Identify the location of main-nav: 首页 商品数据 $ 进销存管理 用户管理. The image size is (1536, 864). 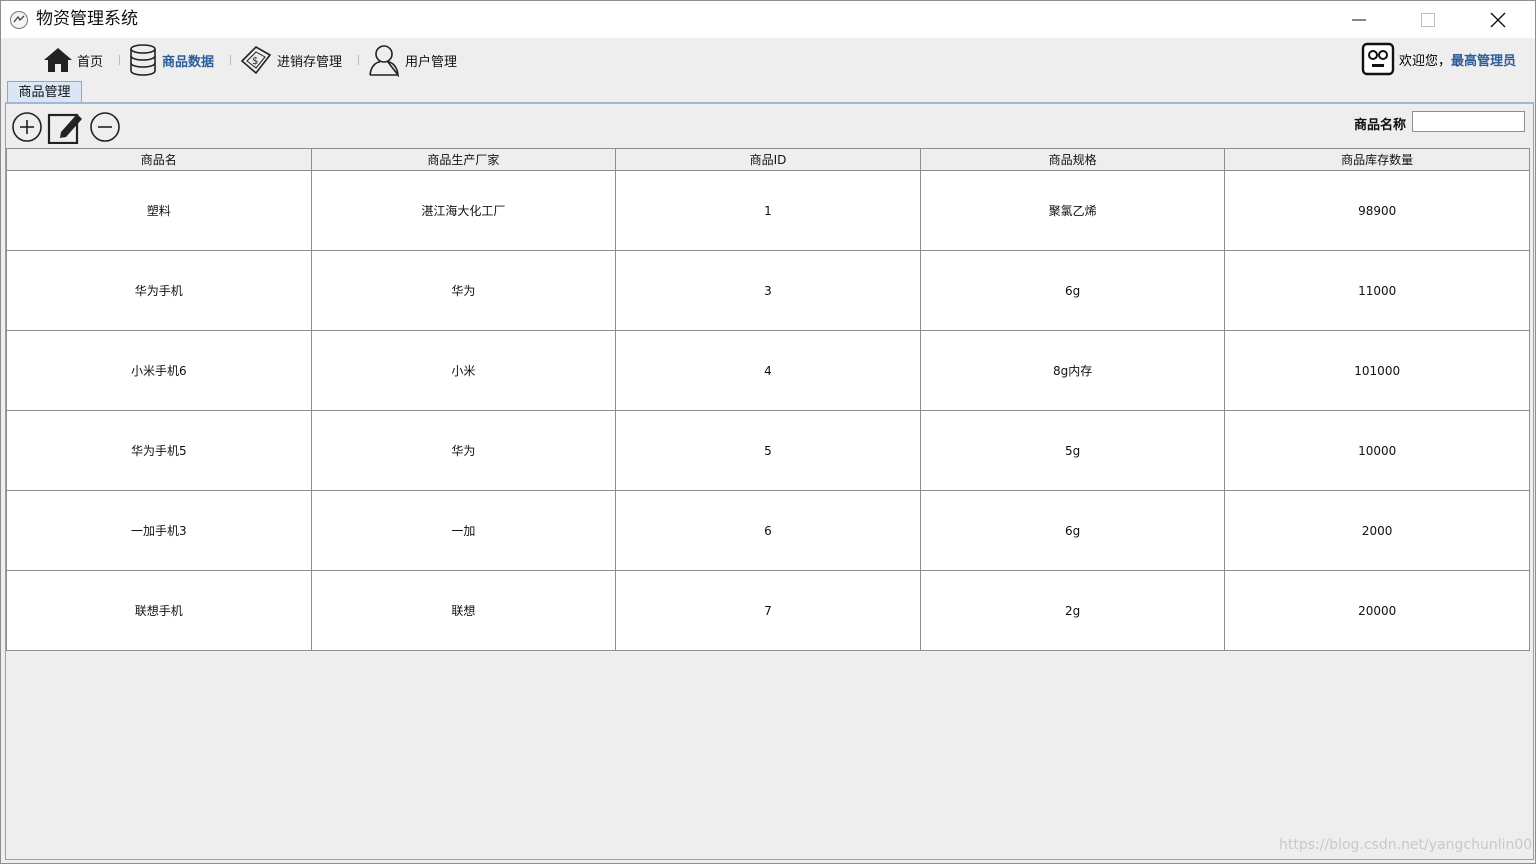
(768, 60).